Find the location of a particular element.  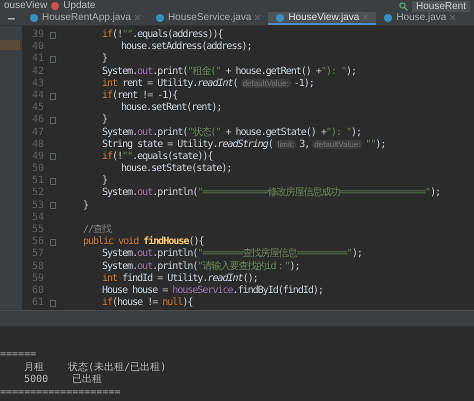

console-output-line: ==================== is located at coordinates (61, 392).